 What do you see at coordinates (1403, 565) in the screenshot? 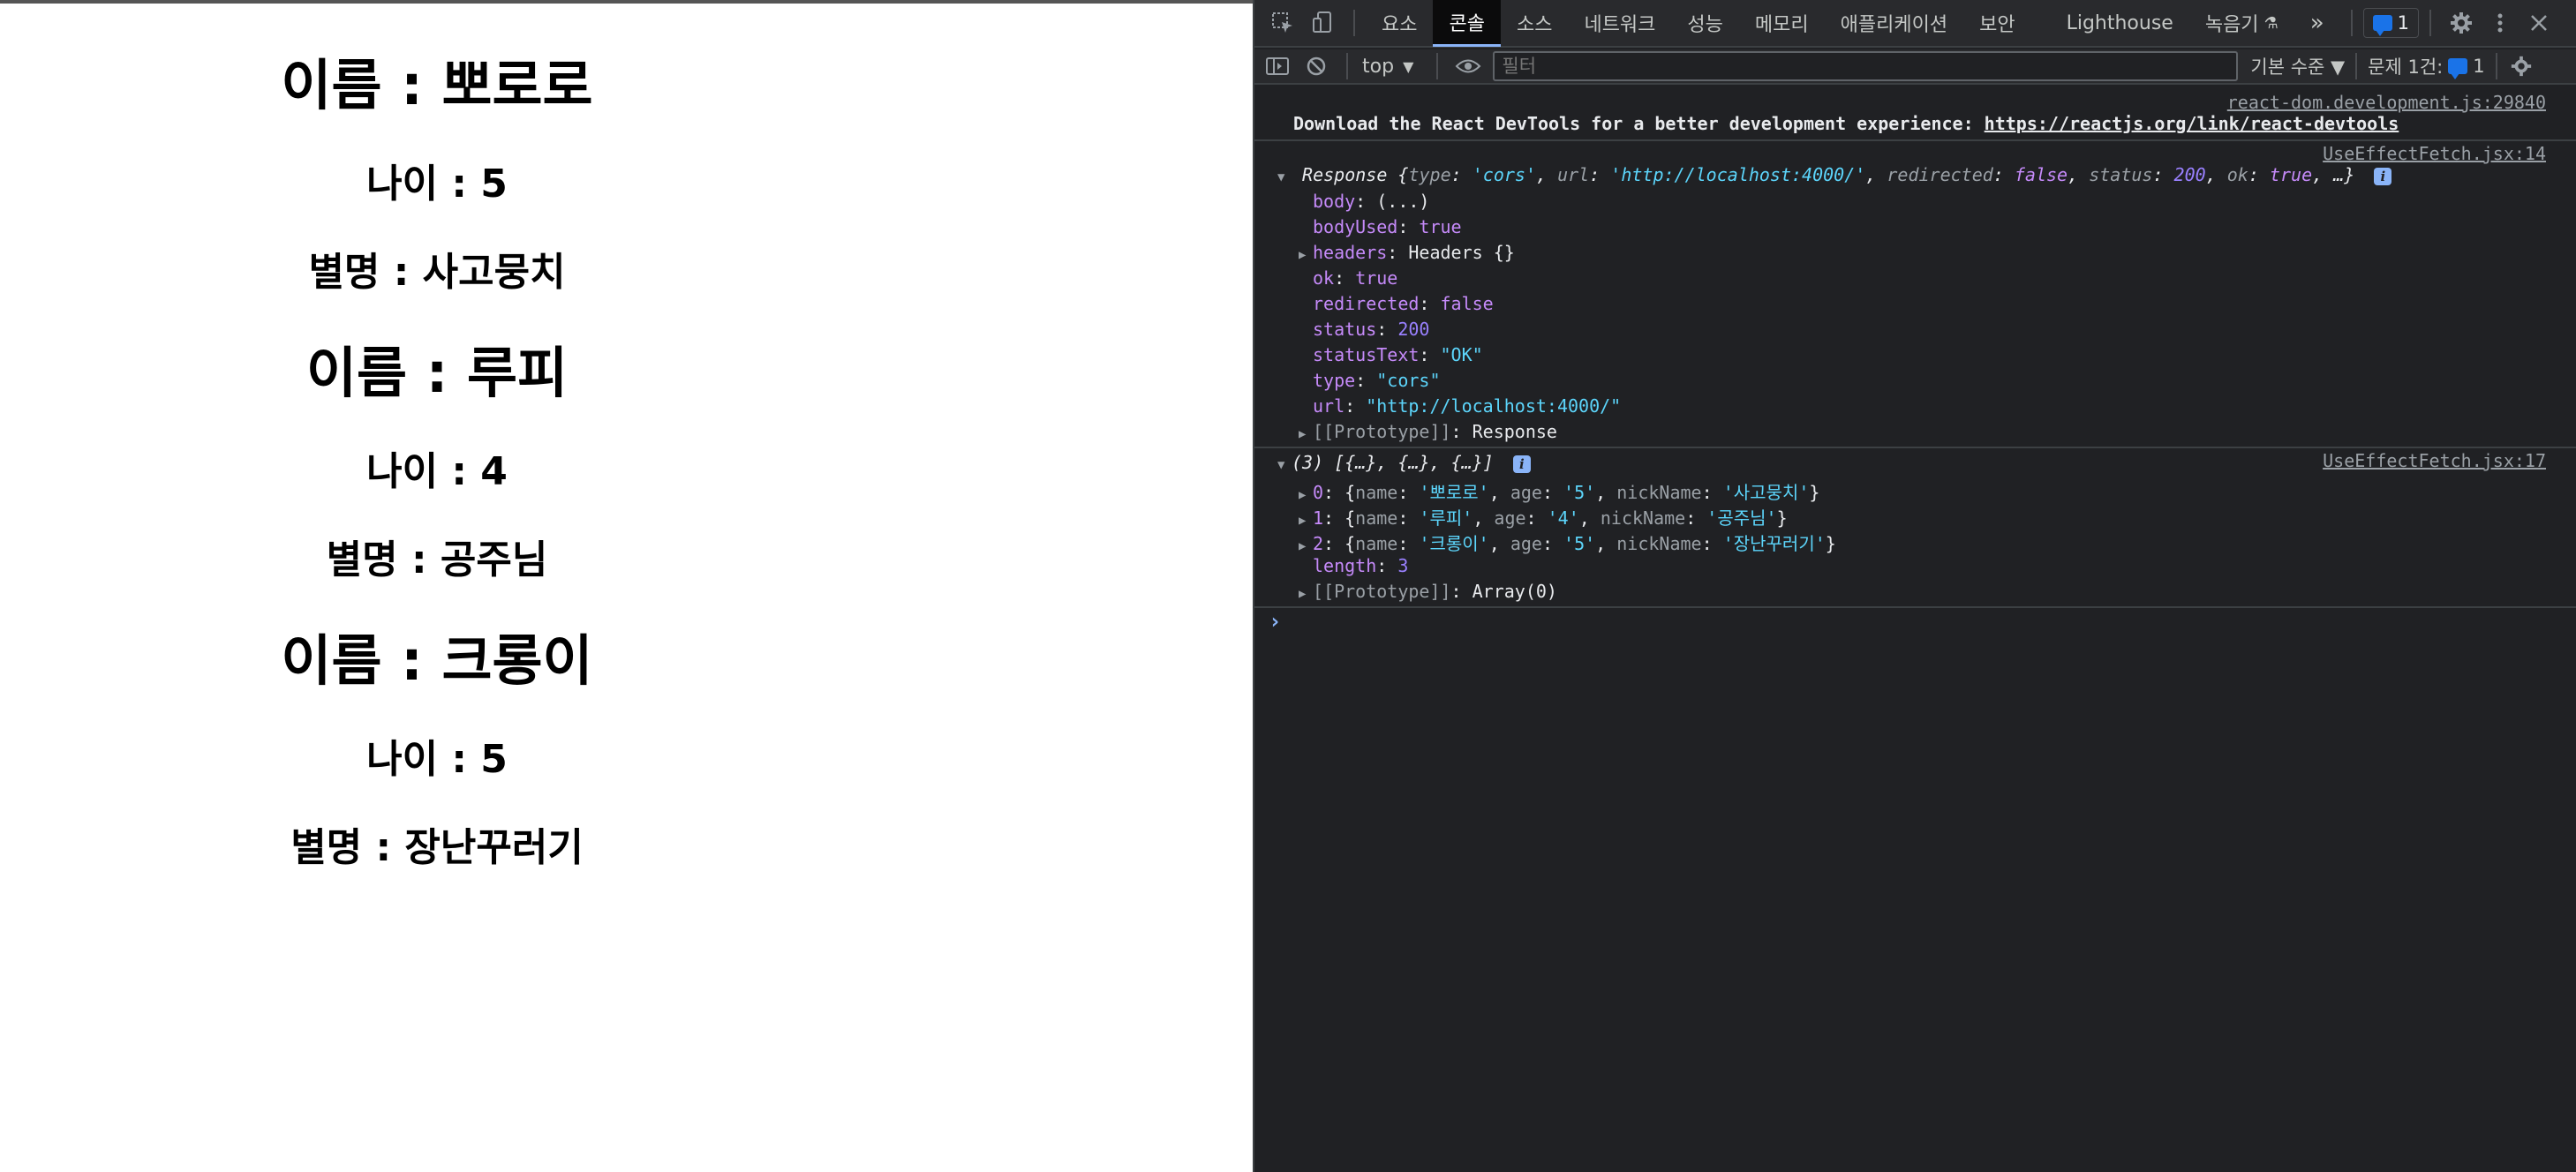
I see `array-length: 3` at bounding box center [1403, 565].